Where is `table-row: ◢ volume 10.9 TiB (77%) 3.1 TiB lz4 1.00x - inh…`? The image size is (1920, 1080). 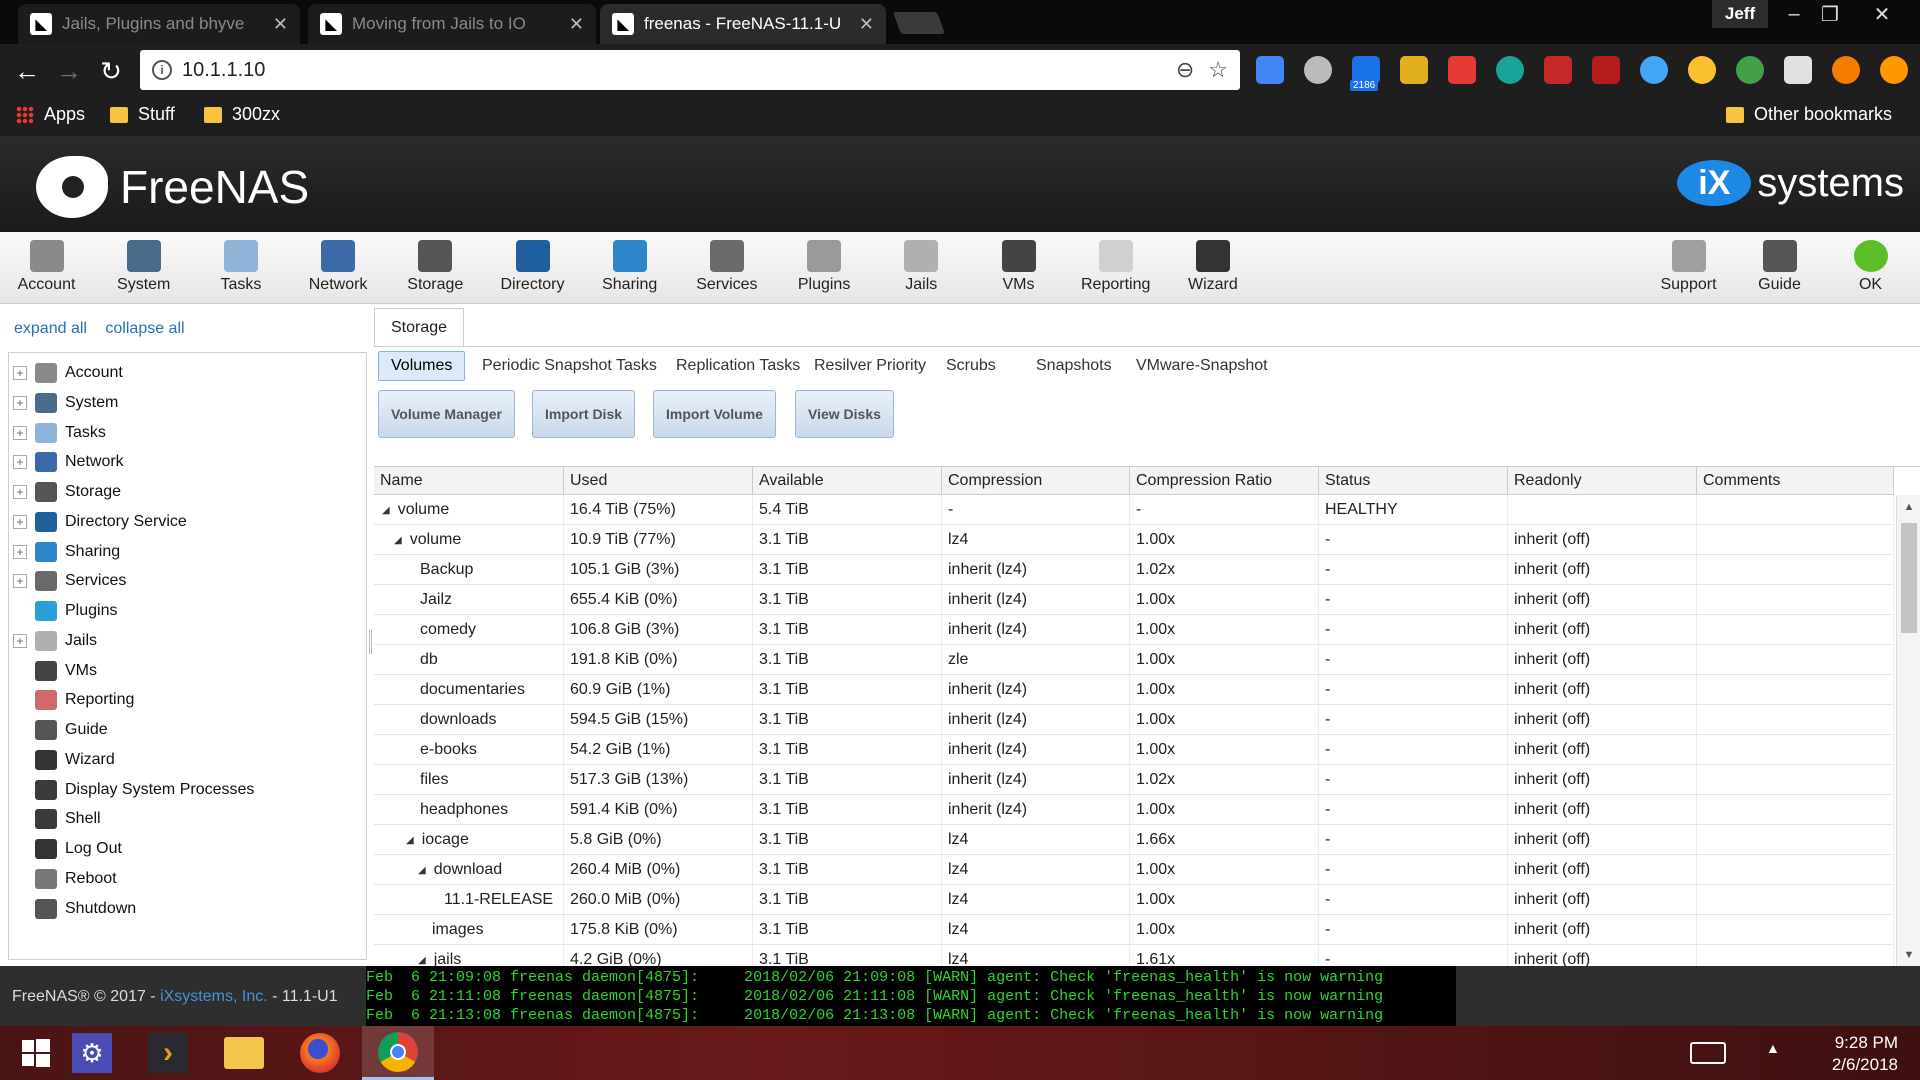
table-row: ◢ volume 10.9 TiB (77%) 3.1 TiB lz4 1.00x - inh… is located at coordinates (1134, 540).